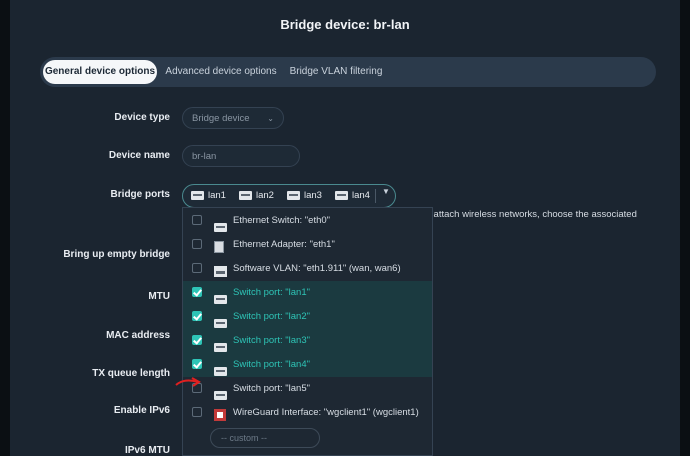 The image size is (690, 456). Describe the element at coordinates (307, 365) in the screenshot. I see `option-switch-port-lan4: Switch port: "lan4"` at that location.